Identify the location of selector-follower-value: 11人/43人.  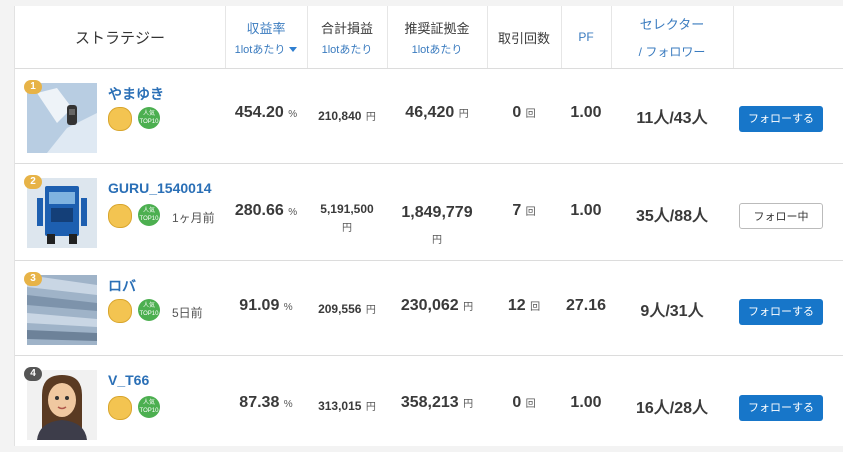
(672, 118).